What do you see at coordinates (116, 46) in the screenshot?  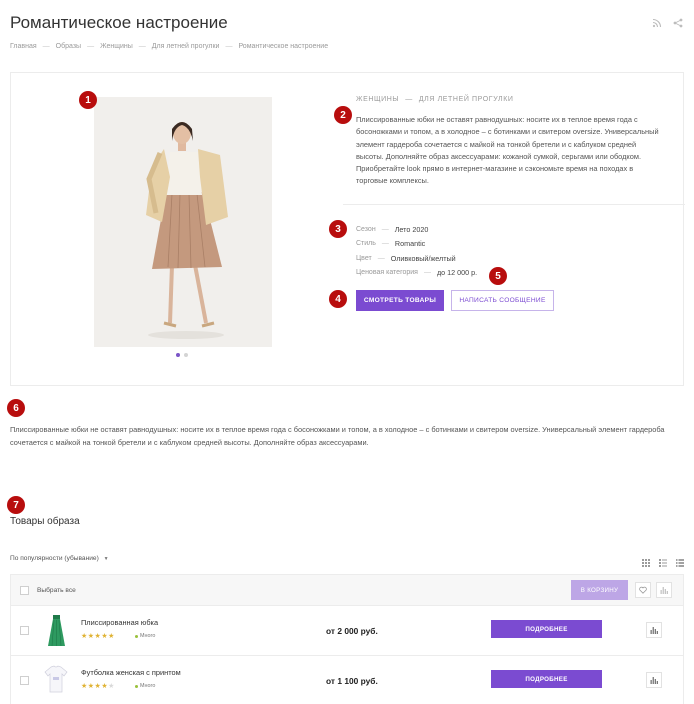 I see `breadcrumb-women: Женщины` at bounding box center [116, 46].